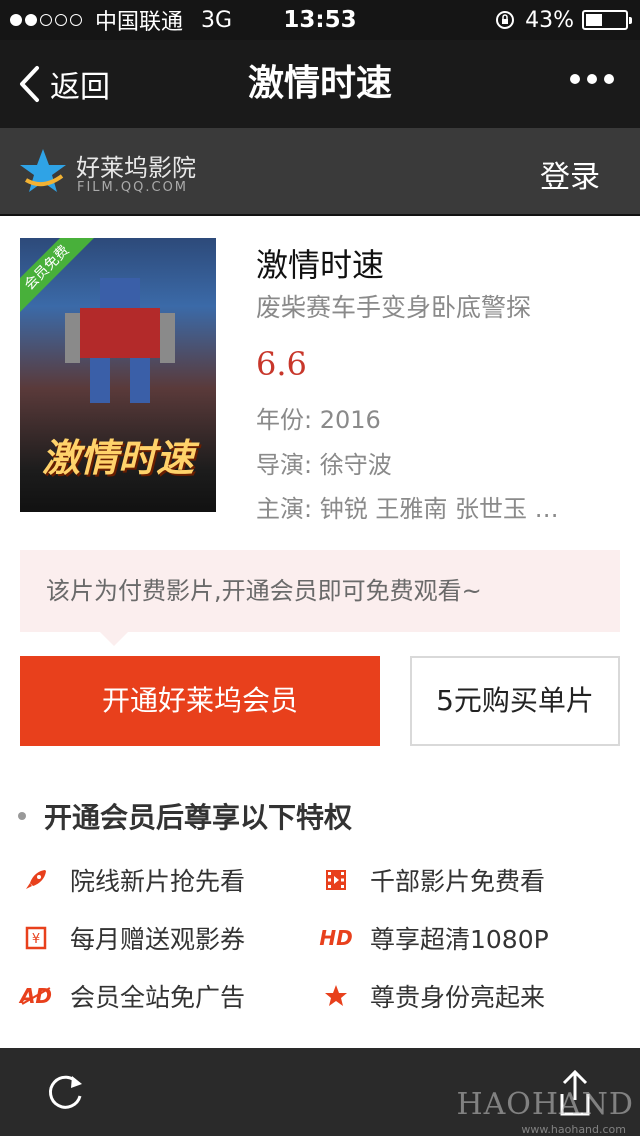 The height and width of the screenshot is (1136, 640). I want to click on watermark-url: www.haohand.com, so click(573, 1129).